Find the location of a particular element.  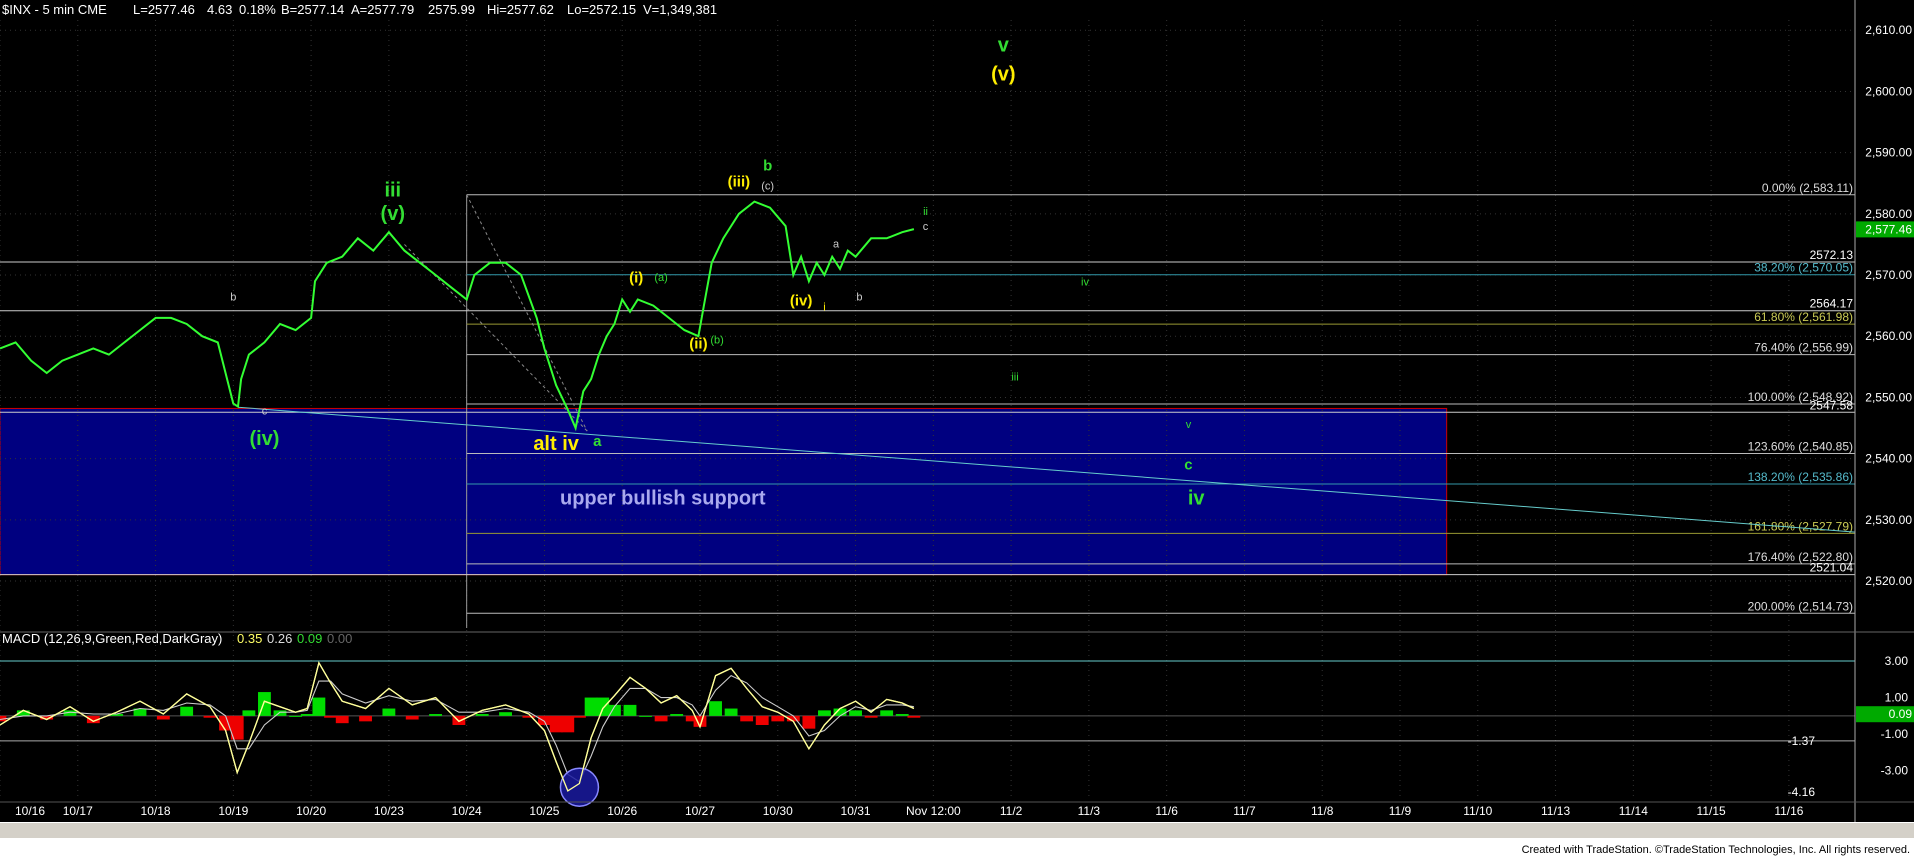

fib-level-label: 138.20% (2,535.86) is located at coordinates (1800, 477).